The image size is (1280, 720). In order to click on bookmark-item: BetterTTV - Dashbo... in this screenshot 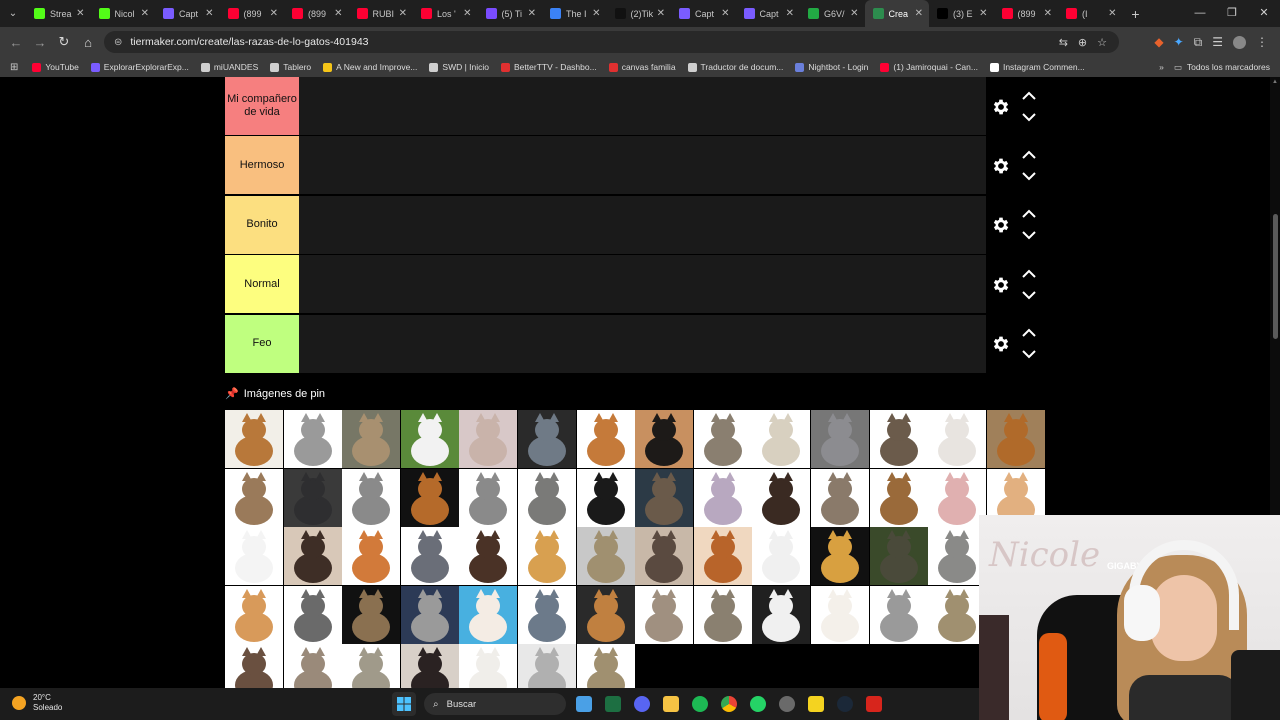, I will do `click(549, 67)`.